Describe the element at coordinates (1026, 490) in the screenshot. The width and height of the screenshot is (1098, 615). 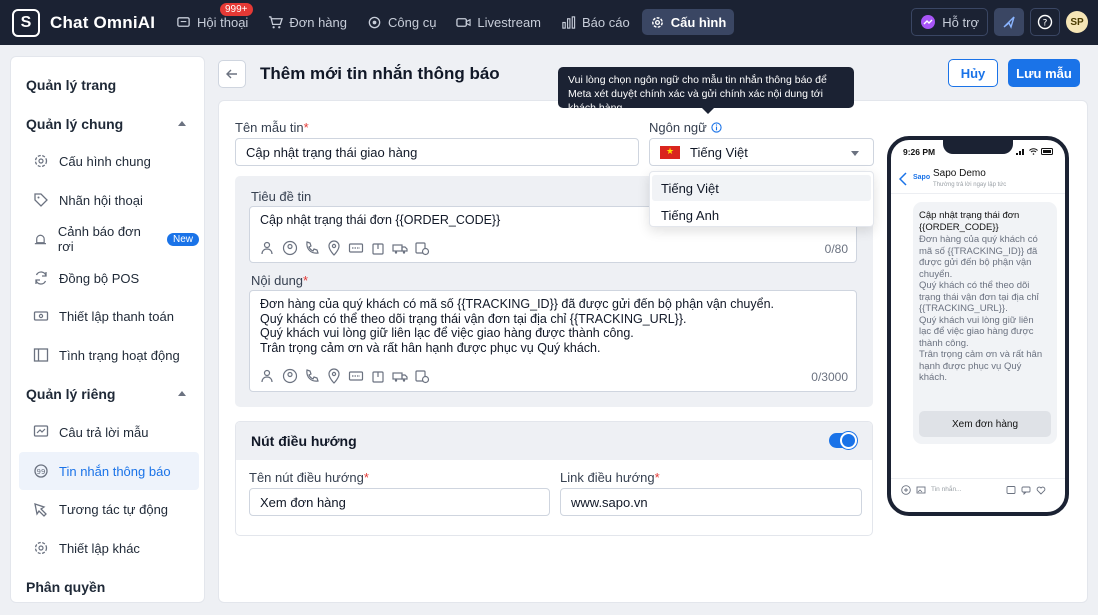
I see `sticker-icon` at that location.